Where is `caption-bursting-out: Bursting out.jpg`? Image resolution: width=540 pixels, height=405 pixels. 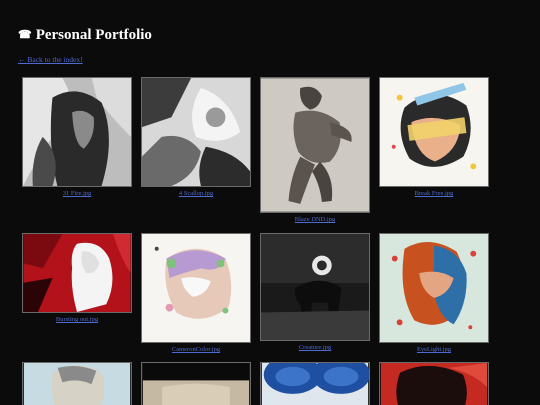 caption-bursting-out: Bursting out.jpg is located at coordinates (77, 319).